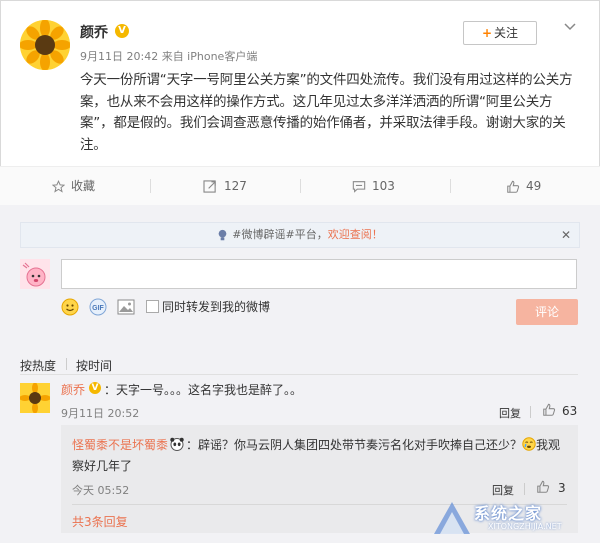 This screenshot has width=600, height=543. I want to click on comment-count: 103, so click(383, 186).